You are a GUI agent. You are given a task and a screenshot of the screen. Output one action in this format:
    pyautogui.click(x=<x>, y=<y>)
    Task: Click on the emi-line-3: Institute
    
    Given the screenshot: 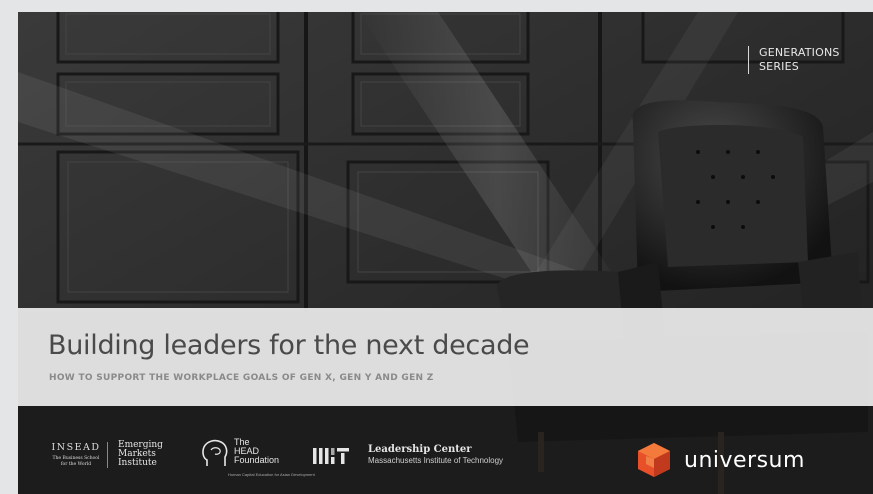 What is the action you would take?
    pyautogui.click(x=137, y=463)
    